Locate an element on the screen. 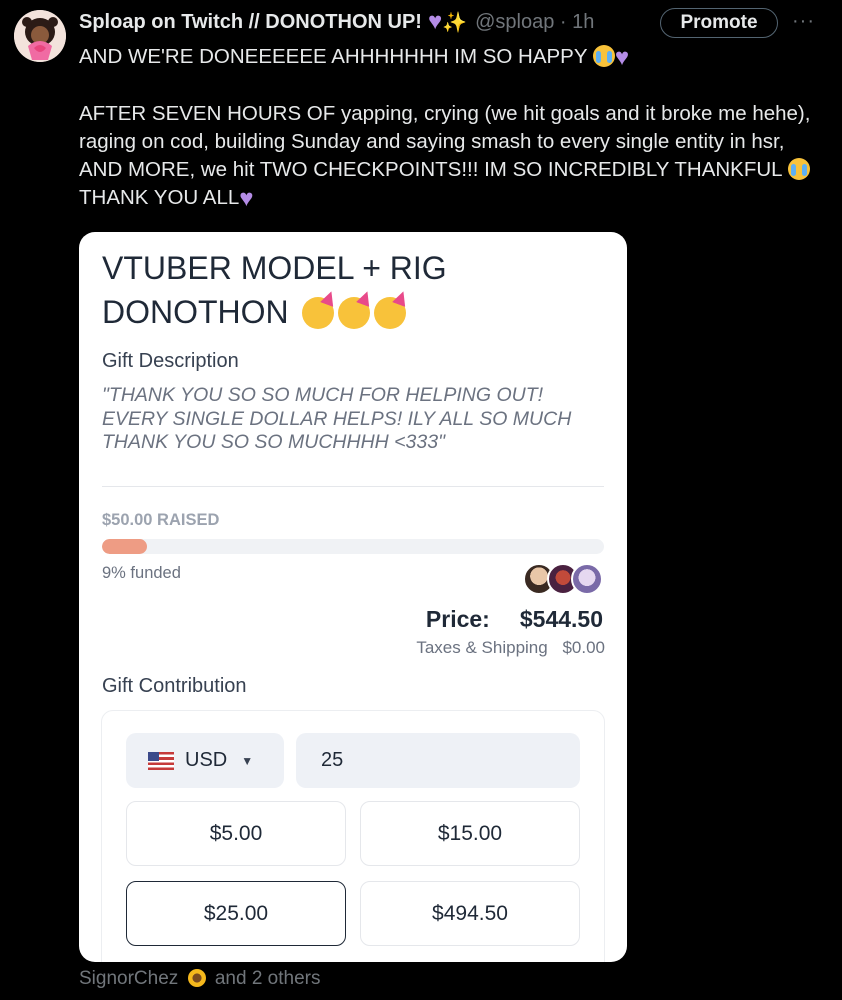 The height and width of the screenshot is (1000, 842). currency-value: USD is located at coordinates (206, 760).